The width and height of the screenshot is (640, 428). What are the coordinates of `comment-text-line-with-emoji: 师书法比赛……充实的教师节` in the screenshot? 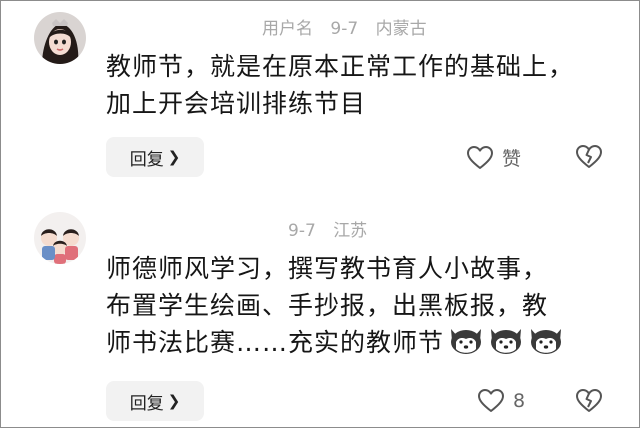 It's located at (335, 342).